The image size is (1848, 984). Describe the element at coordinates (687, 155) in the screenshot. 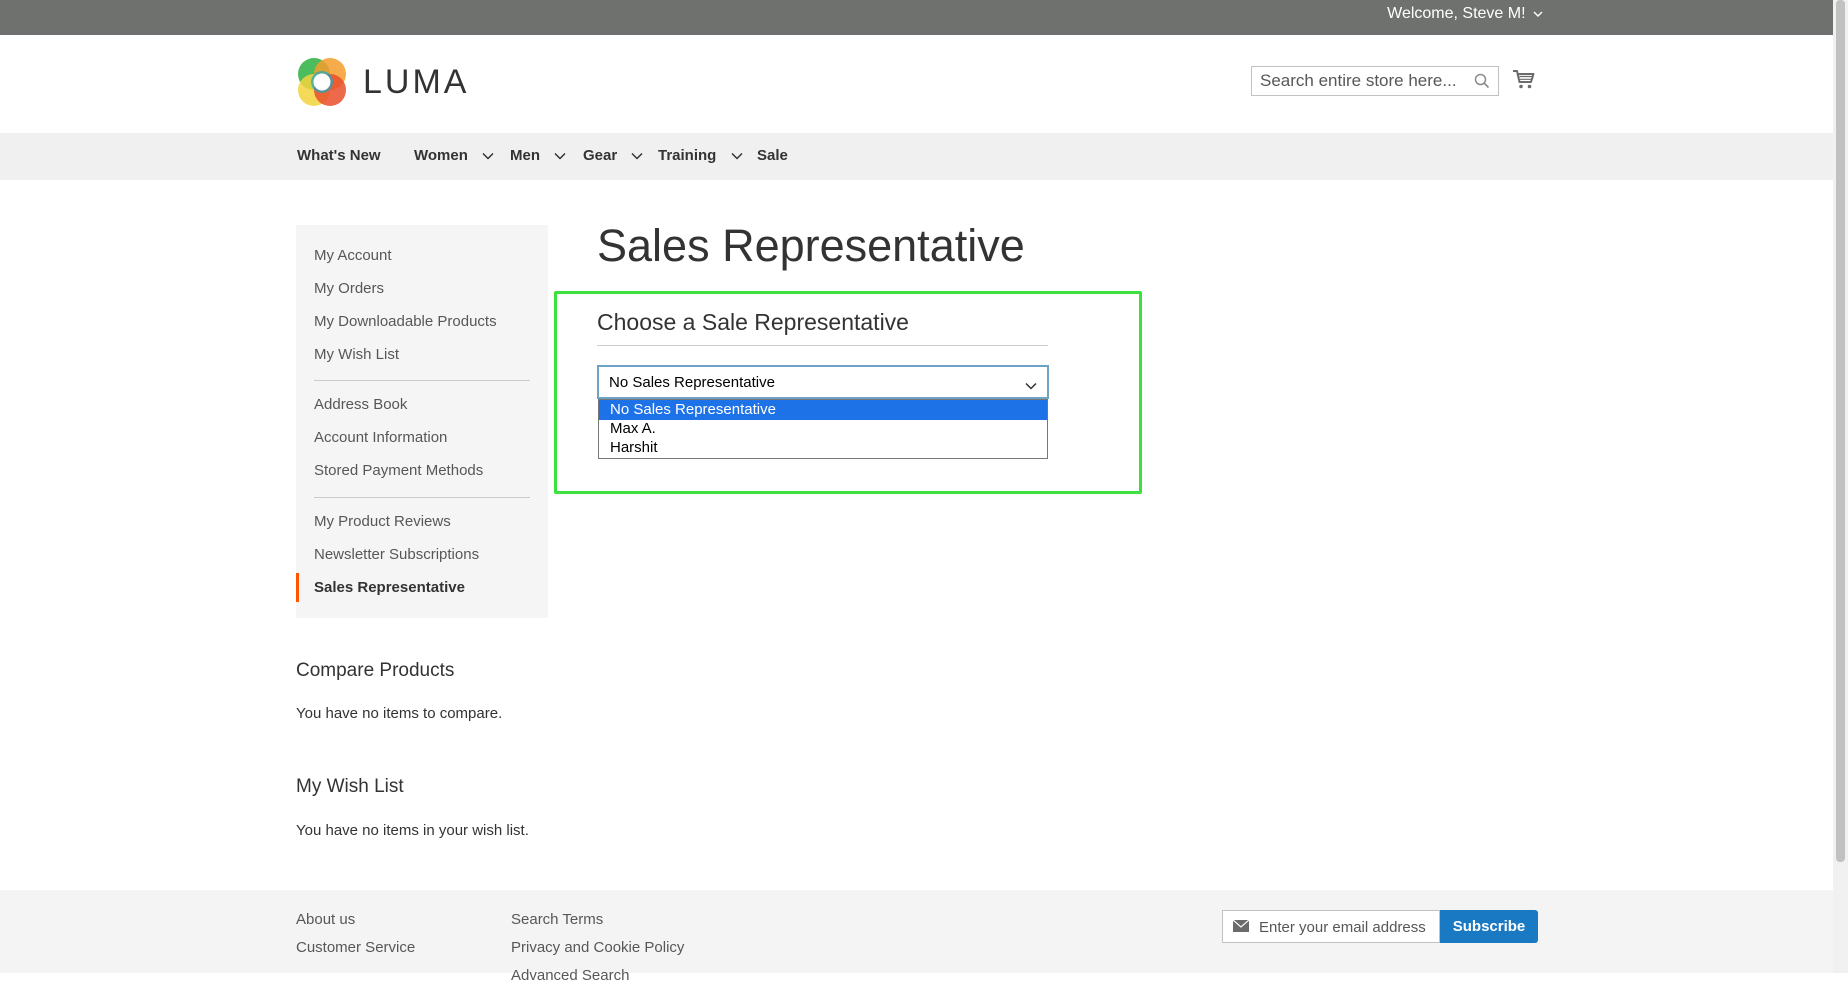

I see `nav-item-label: Training` at that location.